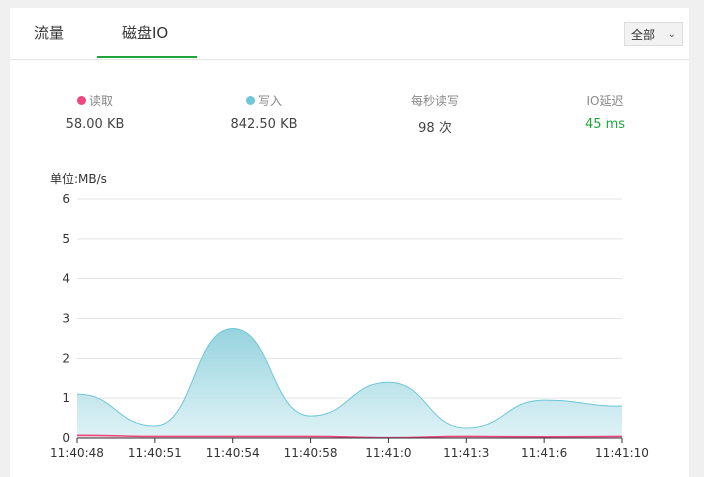 Image resolution: width=704 pixels, height=477 pixels. What do you see at coordinates (466, 453) in the screenshot?
I see `x-tick-label: 11:41:3` at bounding box center [466, 453].